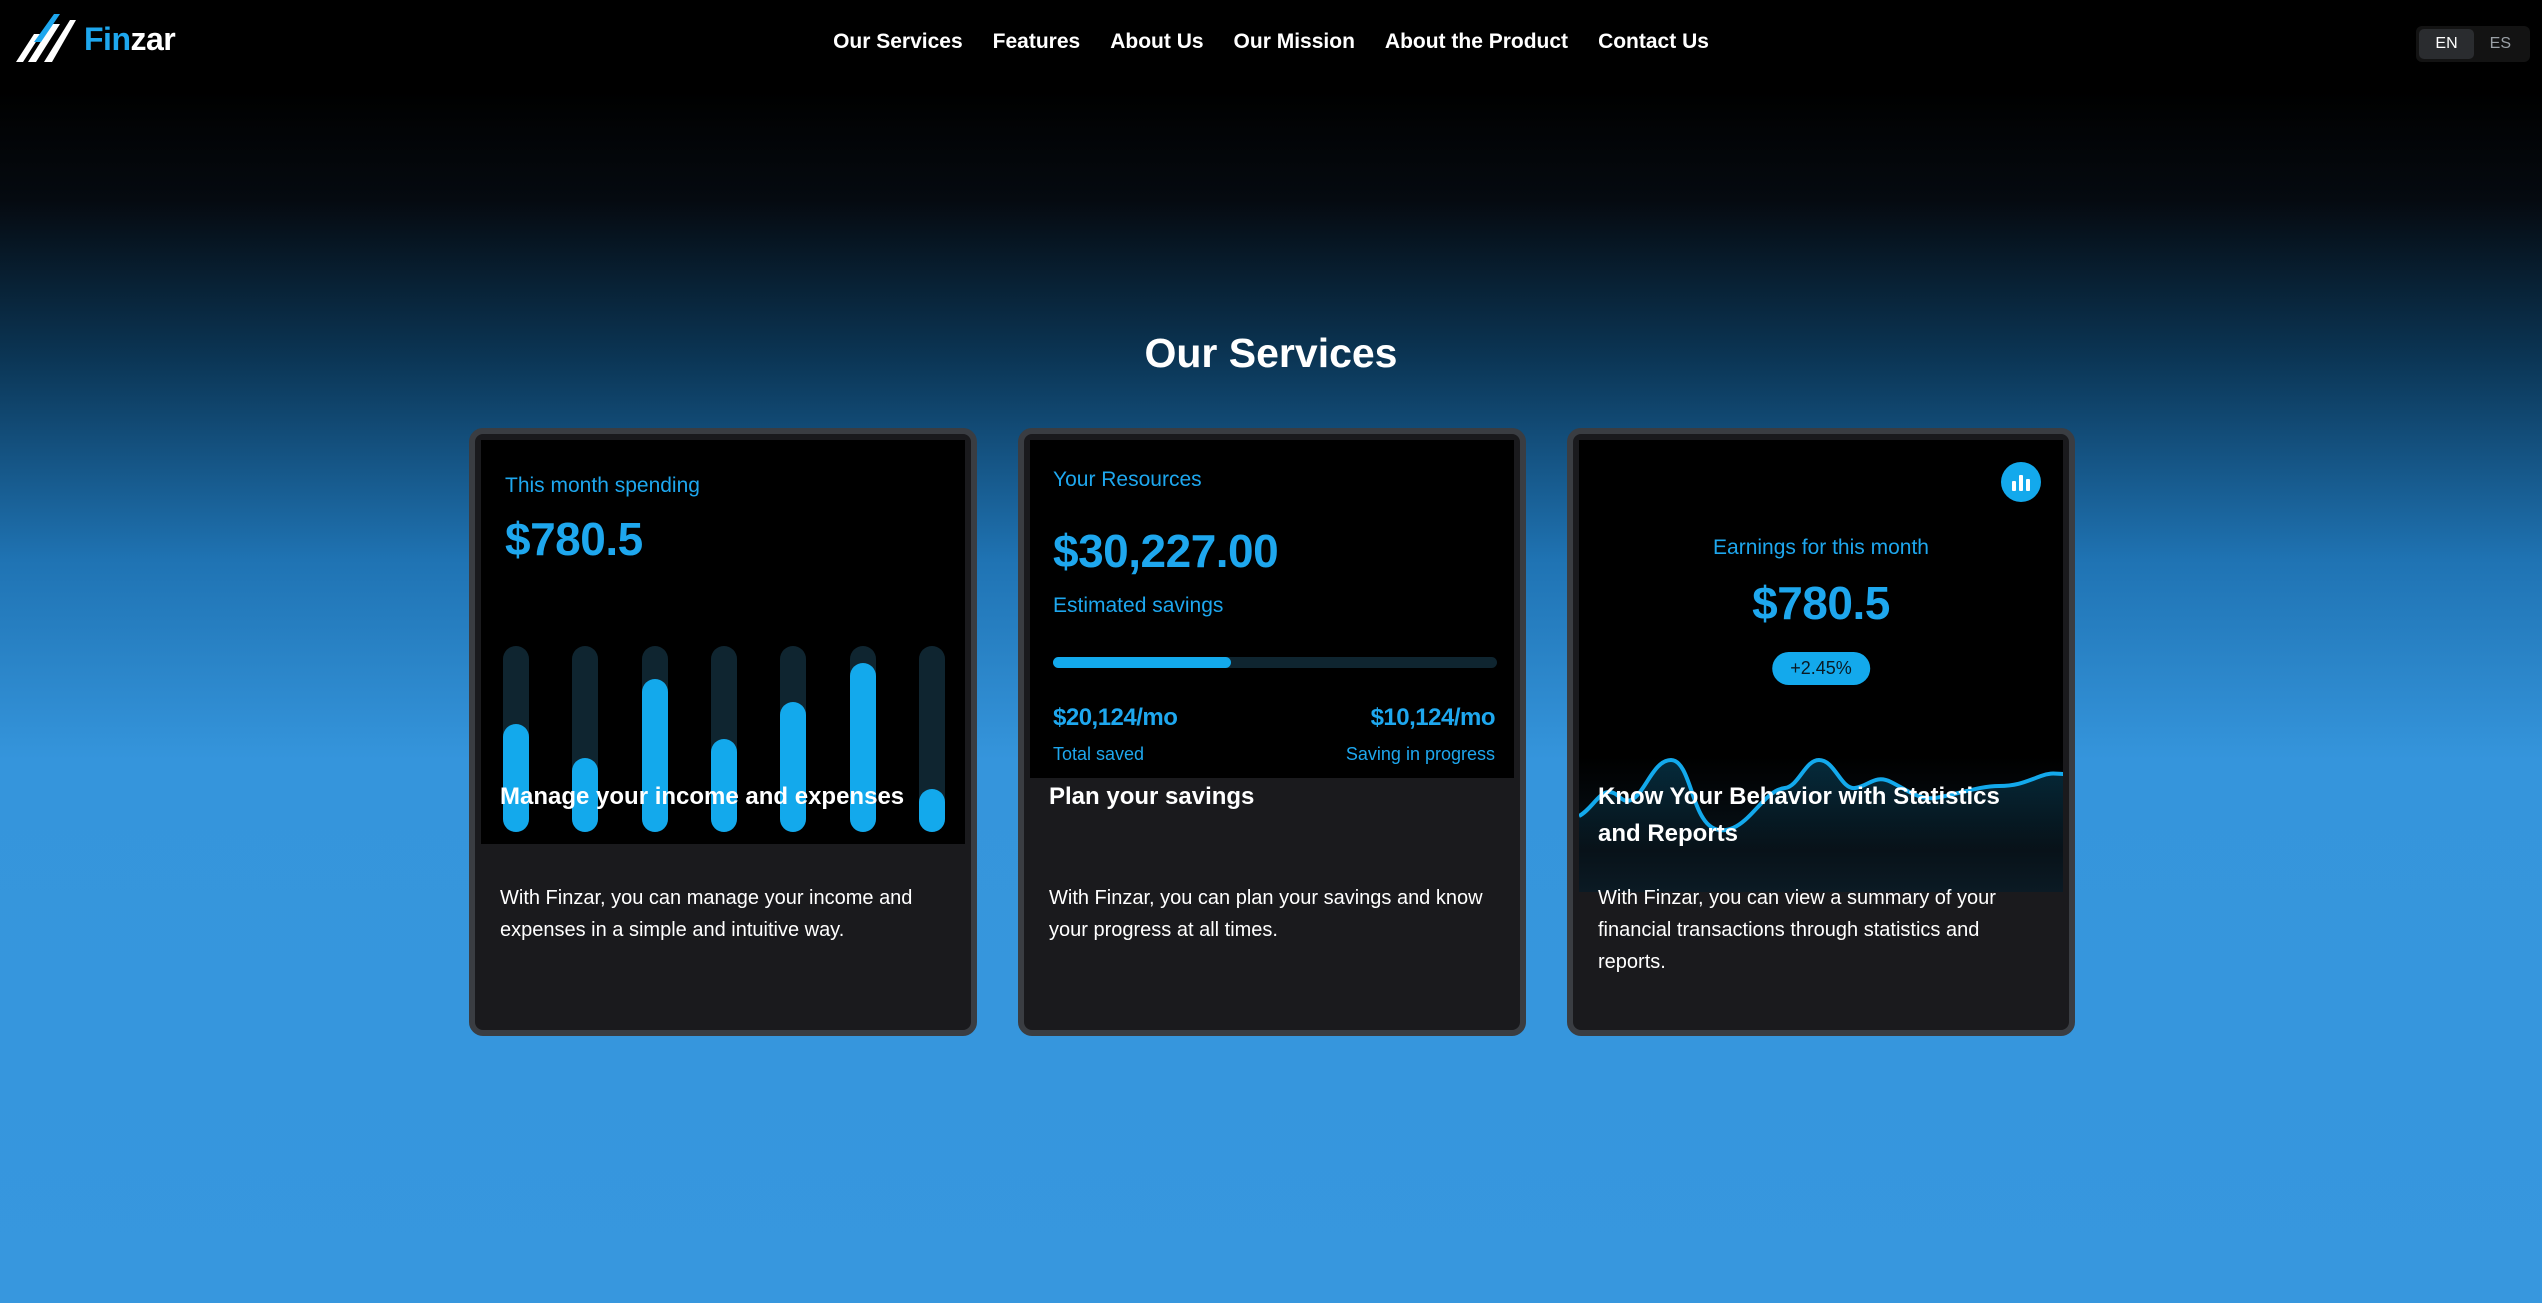  What do you see at coordinates (1653, 42) in the screenshot?
I see `nav-contact-us: Contact Us` at bounding box center [1653, 42].